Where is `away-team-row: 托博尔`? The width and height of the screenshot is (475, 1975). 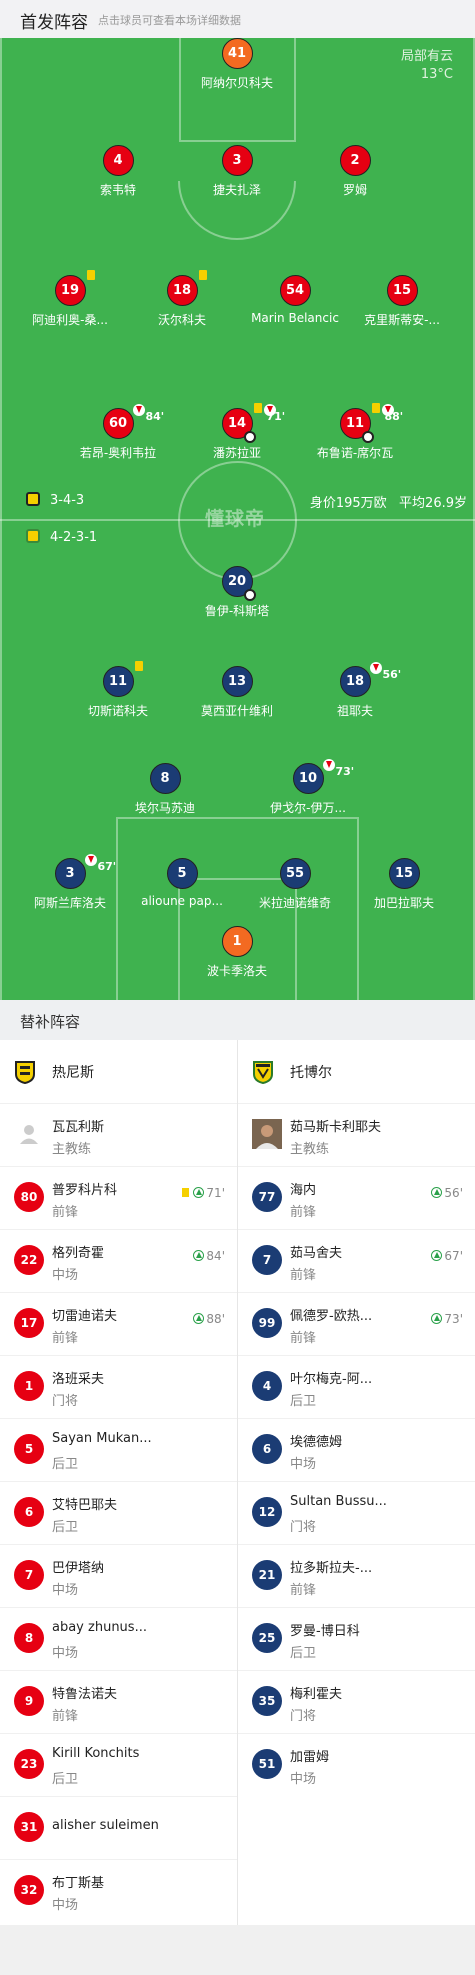 away-team-row: 托博尔 is located at coordinates (356, 1071).